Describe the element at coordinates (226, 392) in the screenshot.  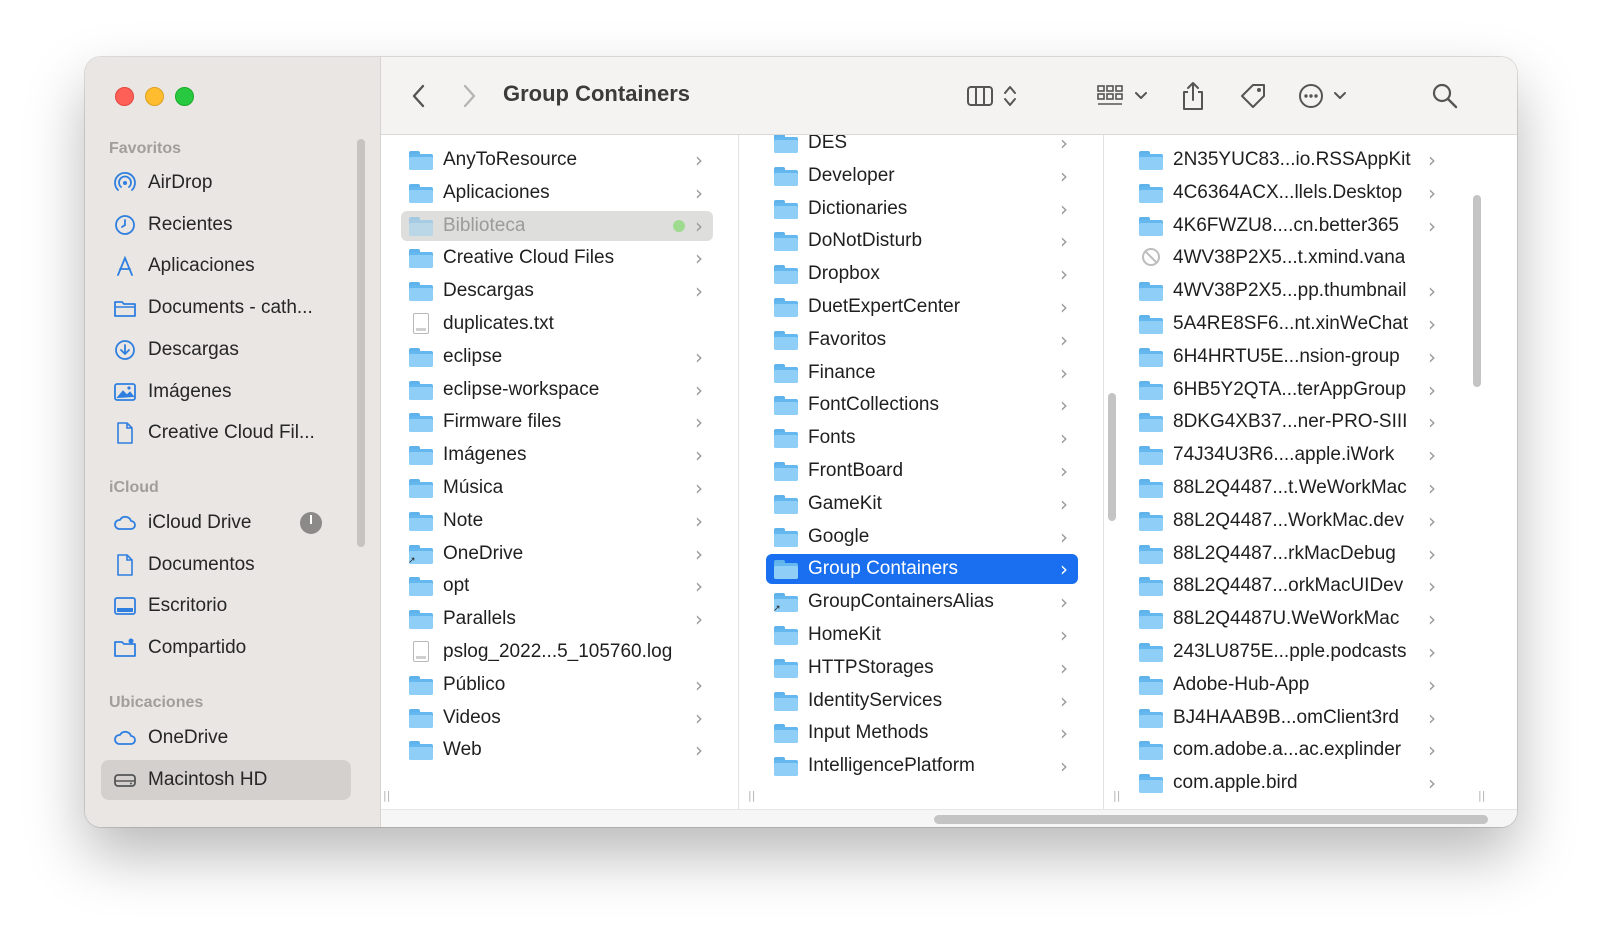
I see `sidebar-item-im-genes: Imágenes` at that location.